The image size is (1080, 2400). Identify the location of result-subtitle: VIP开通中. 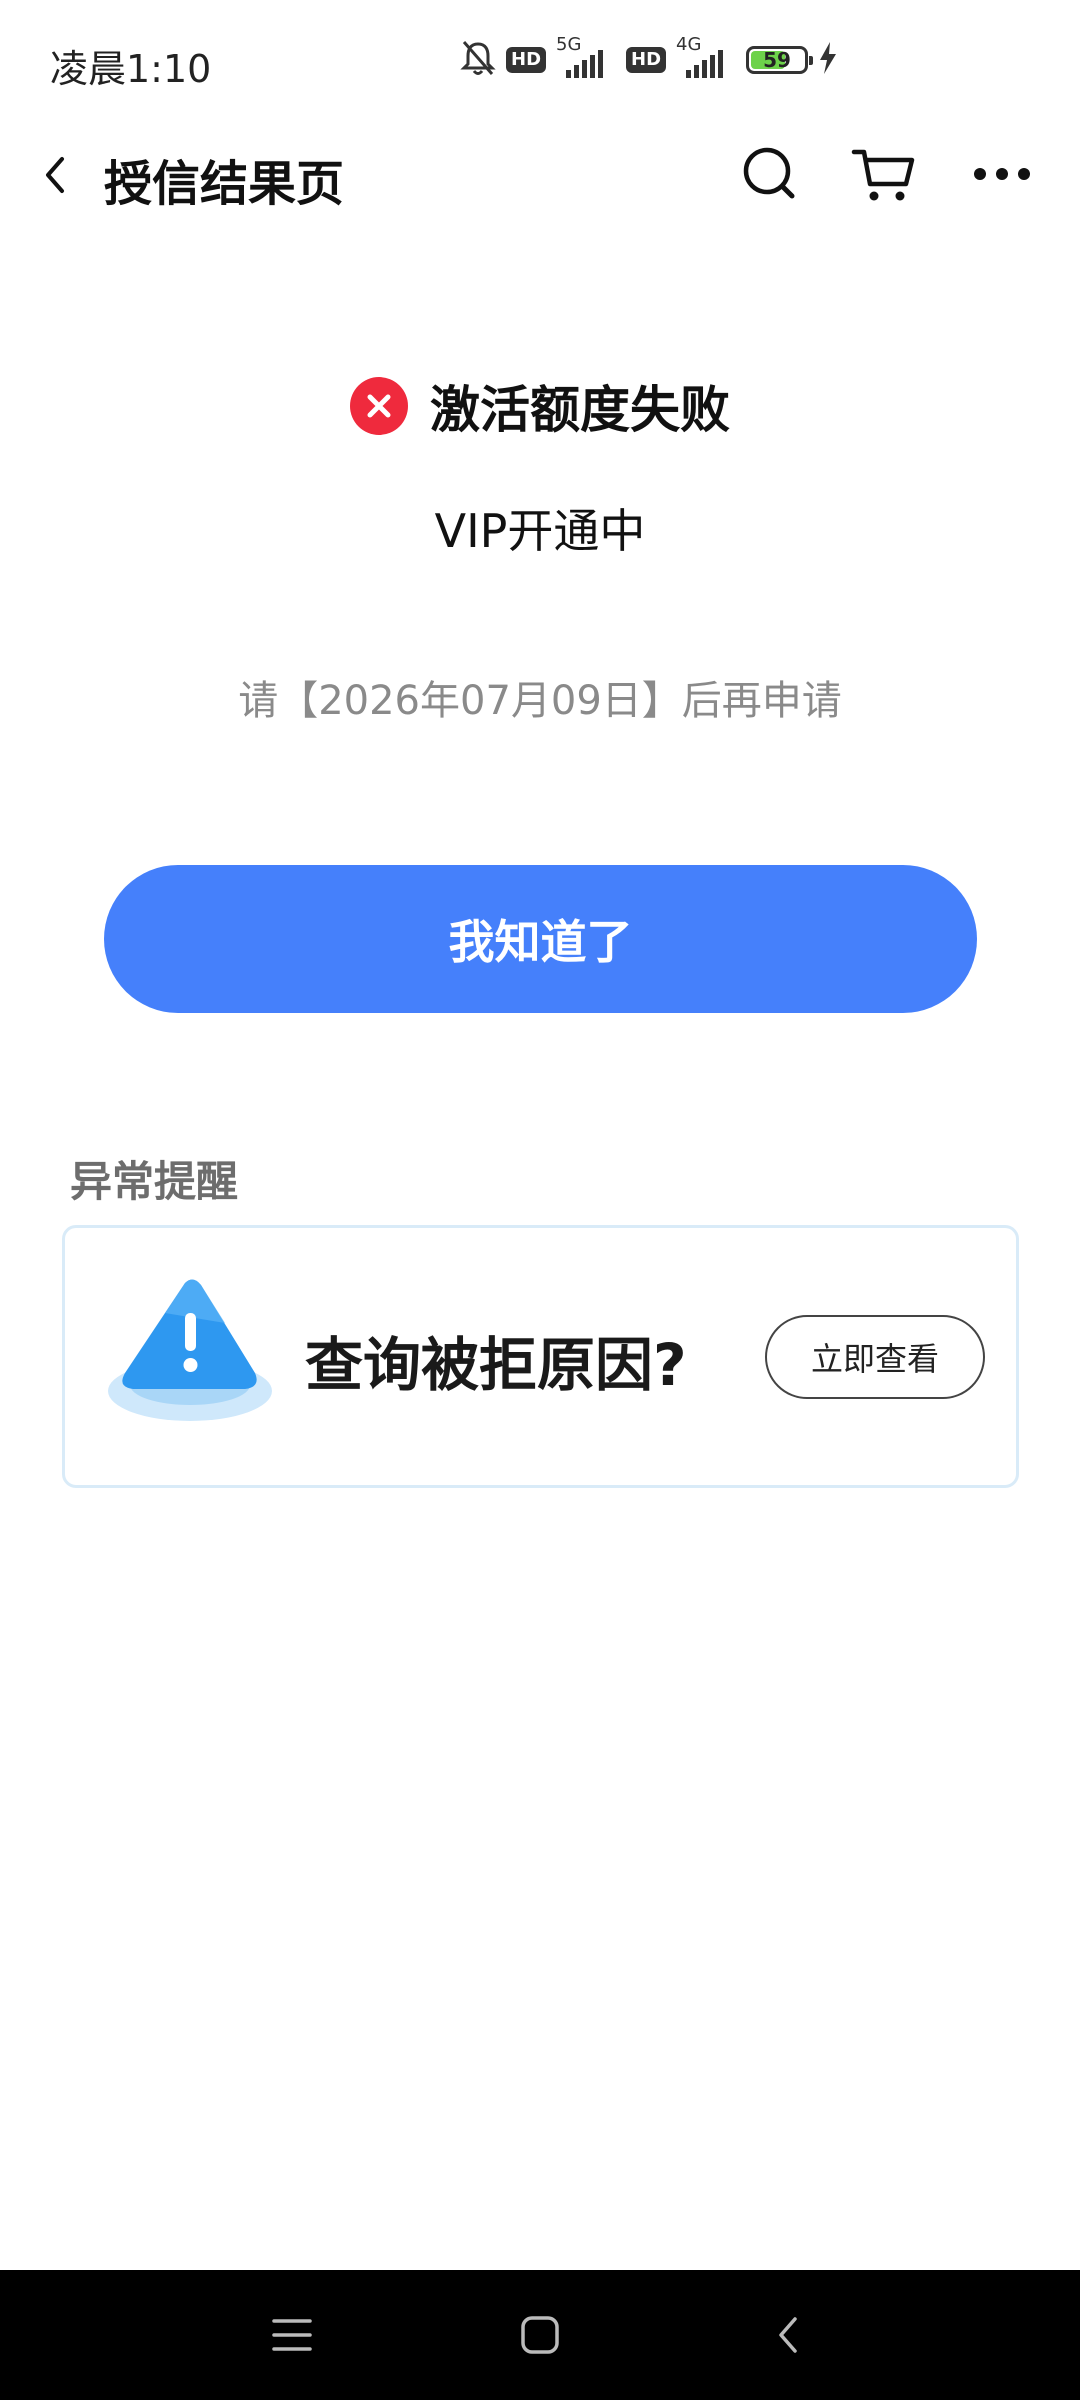
(540, 531).